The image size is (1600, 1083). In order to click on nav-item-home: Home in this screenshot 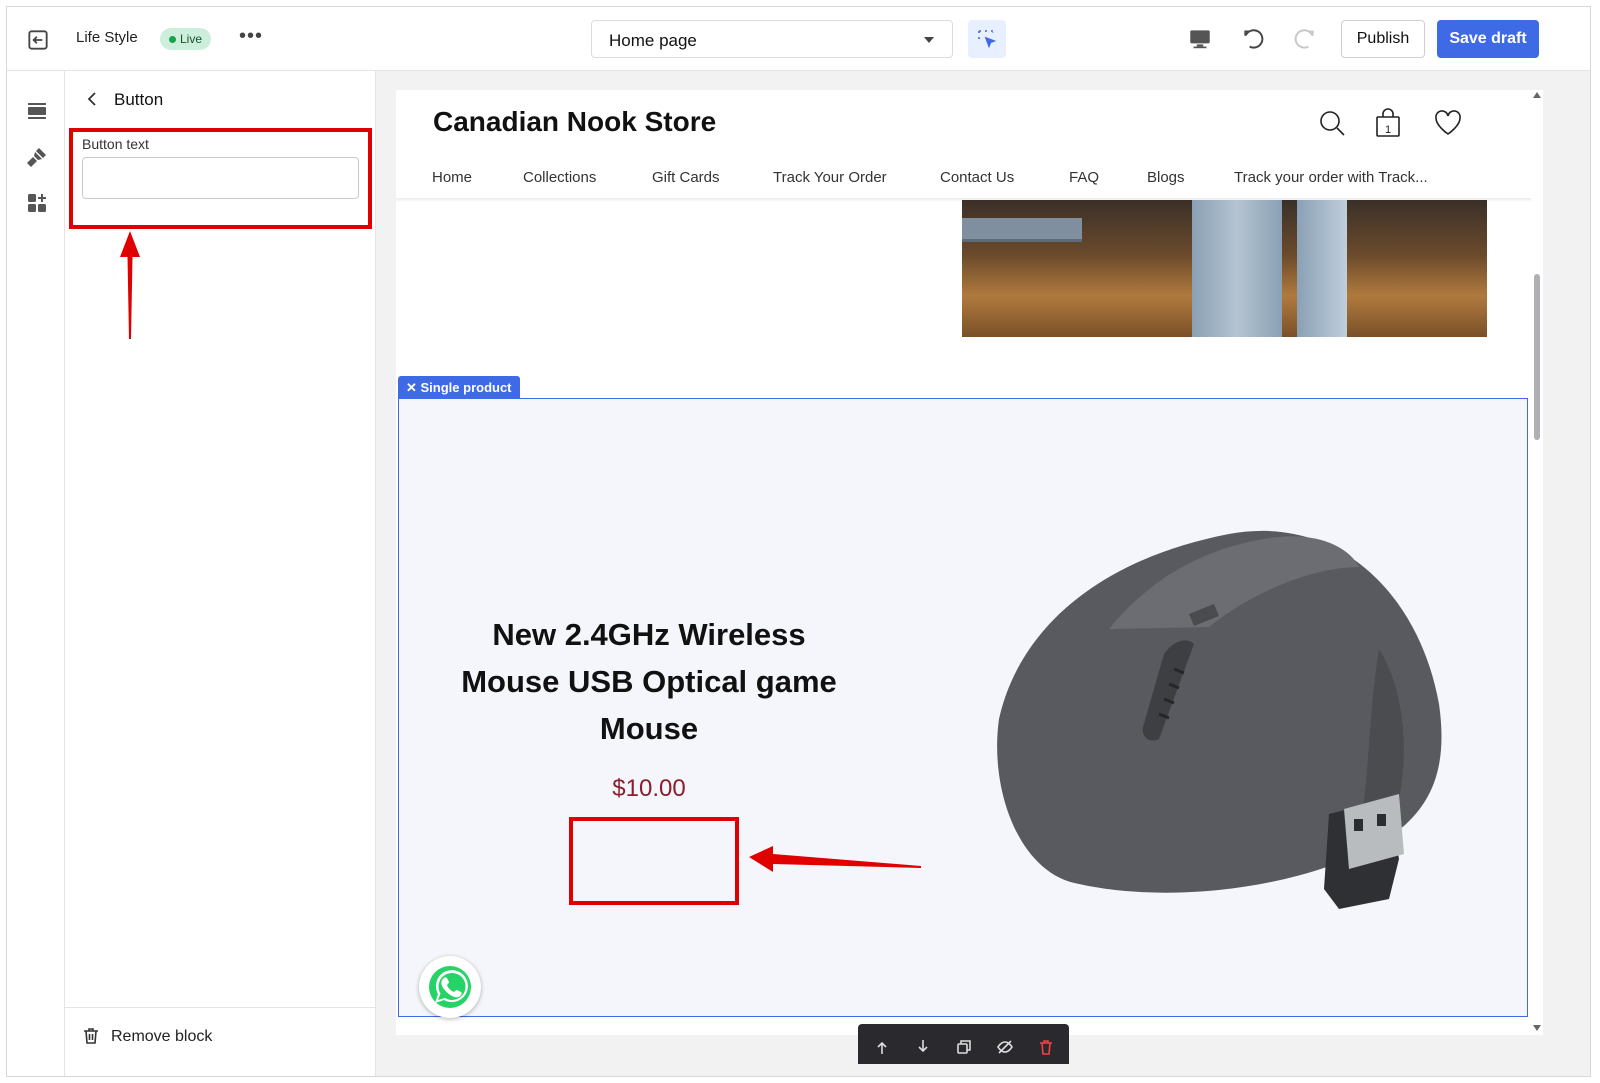, I will do `click(452, 177)`.